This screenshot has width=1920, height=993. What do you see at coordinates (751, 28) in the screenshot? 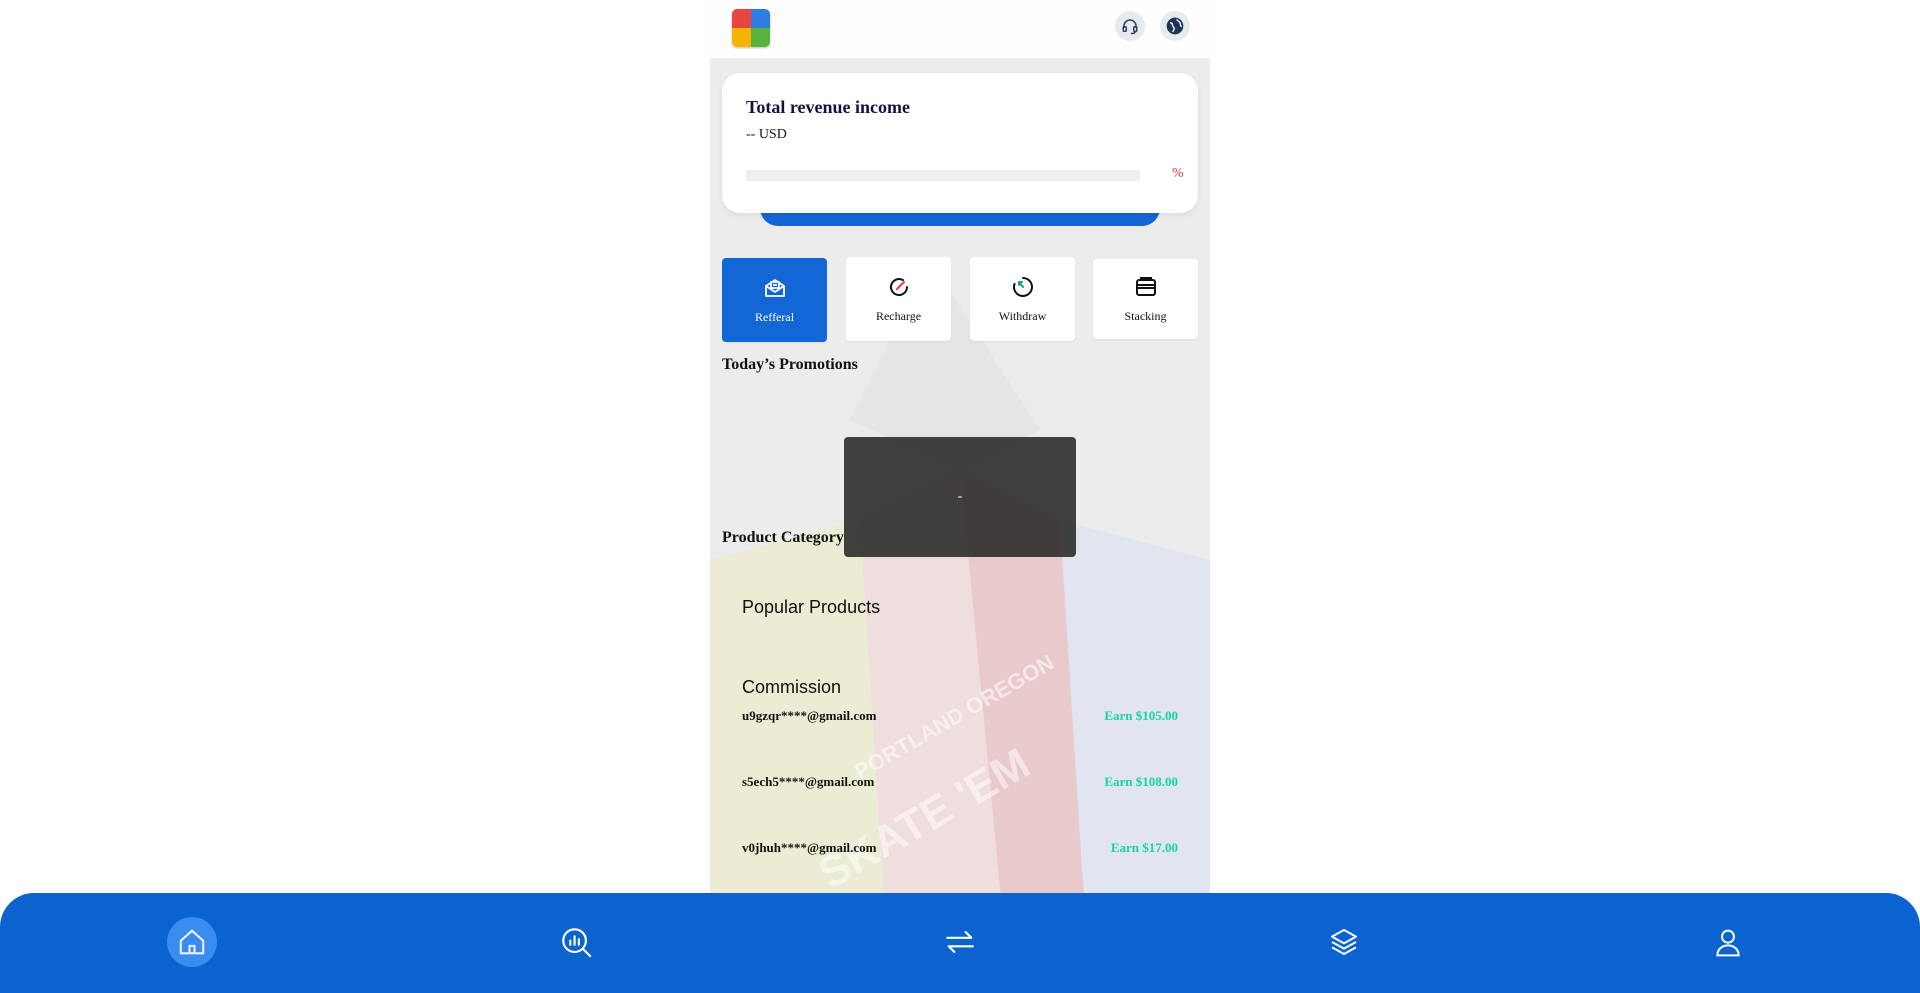
I see `app-logo` at bounding box center [751, 28].